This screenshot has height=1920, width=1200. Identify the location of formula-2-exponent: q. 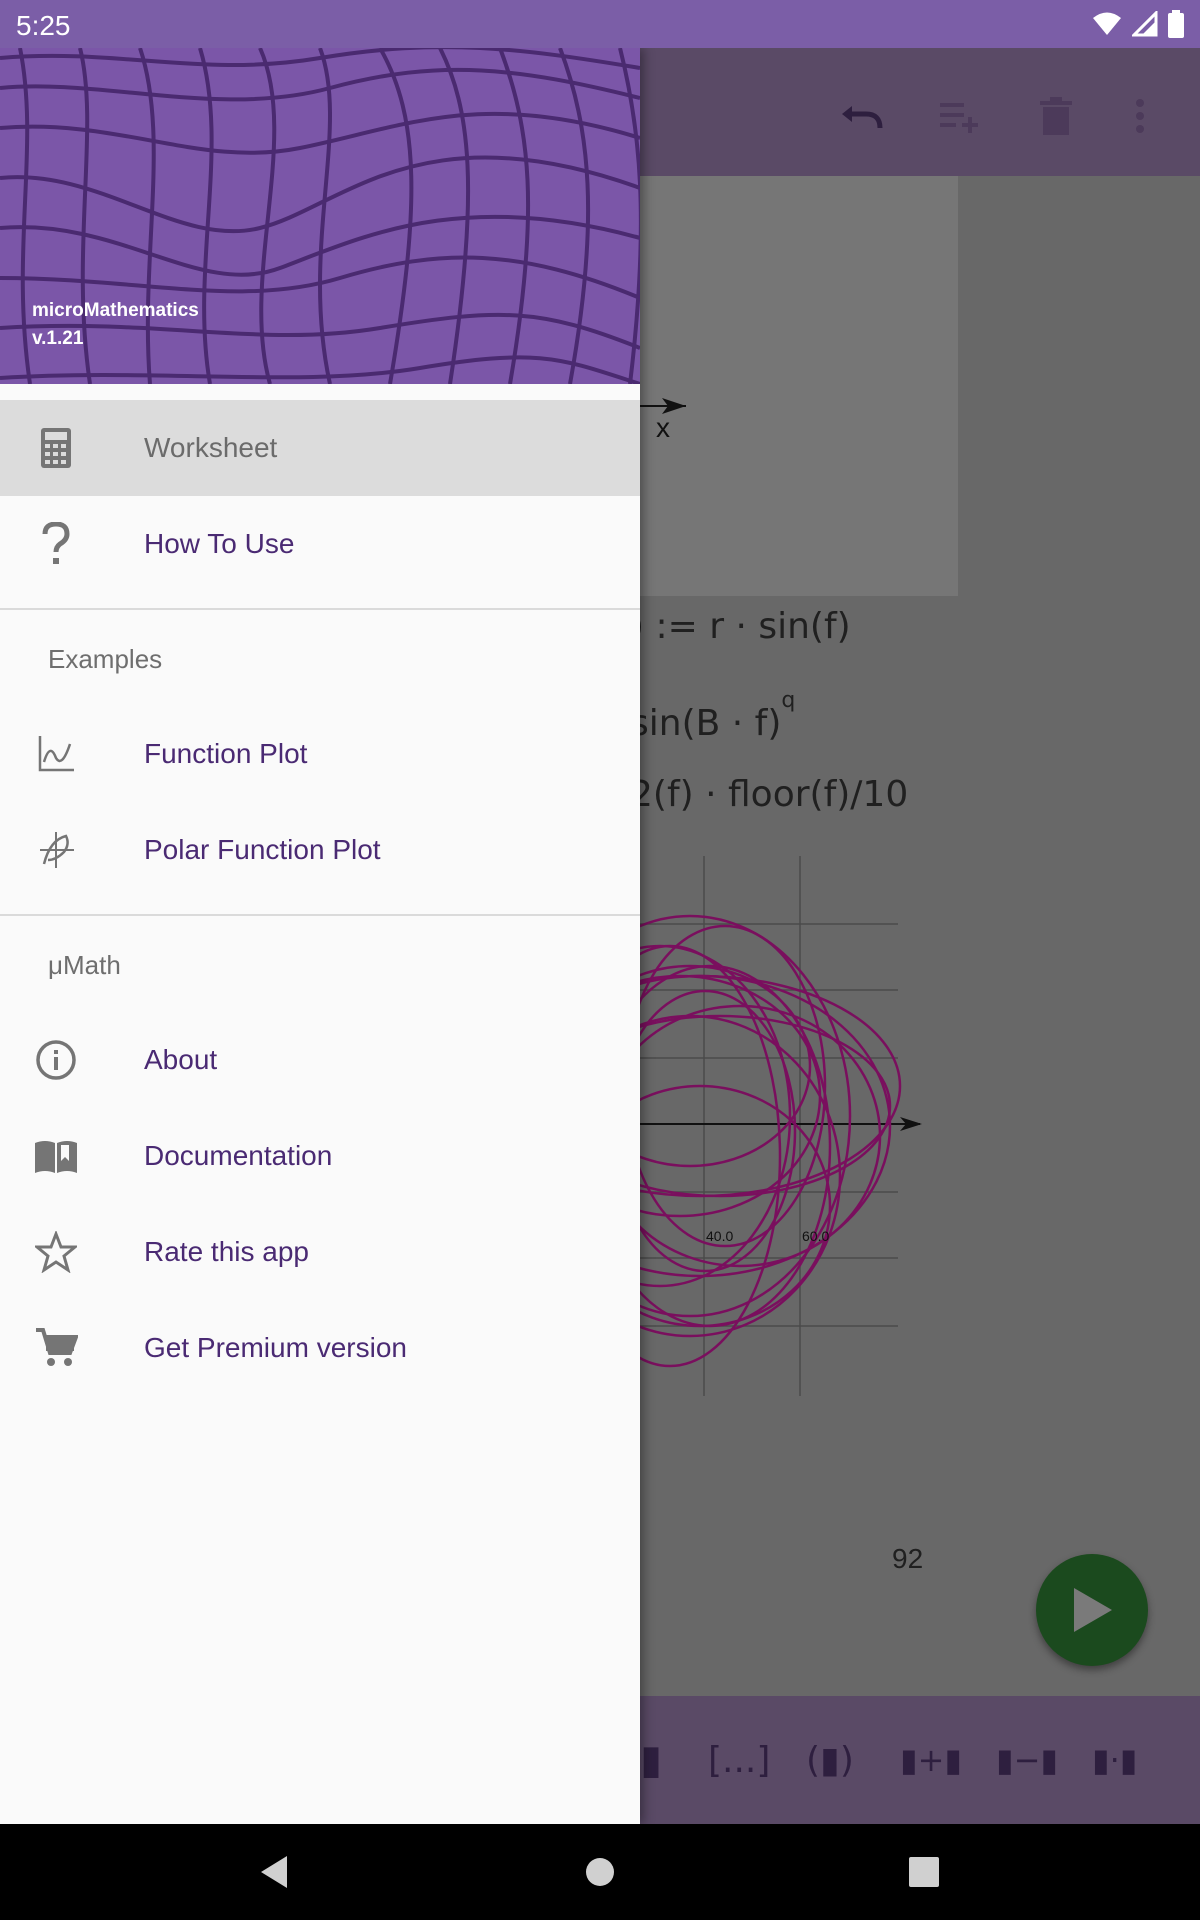
(788, 700).